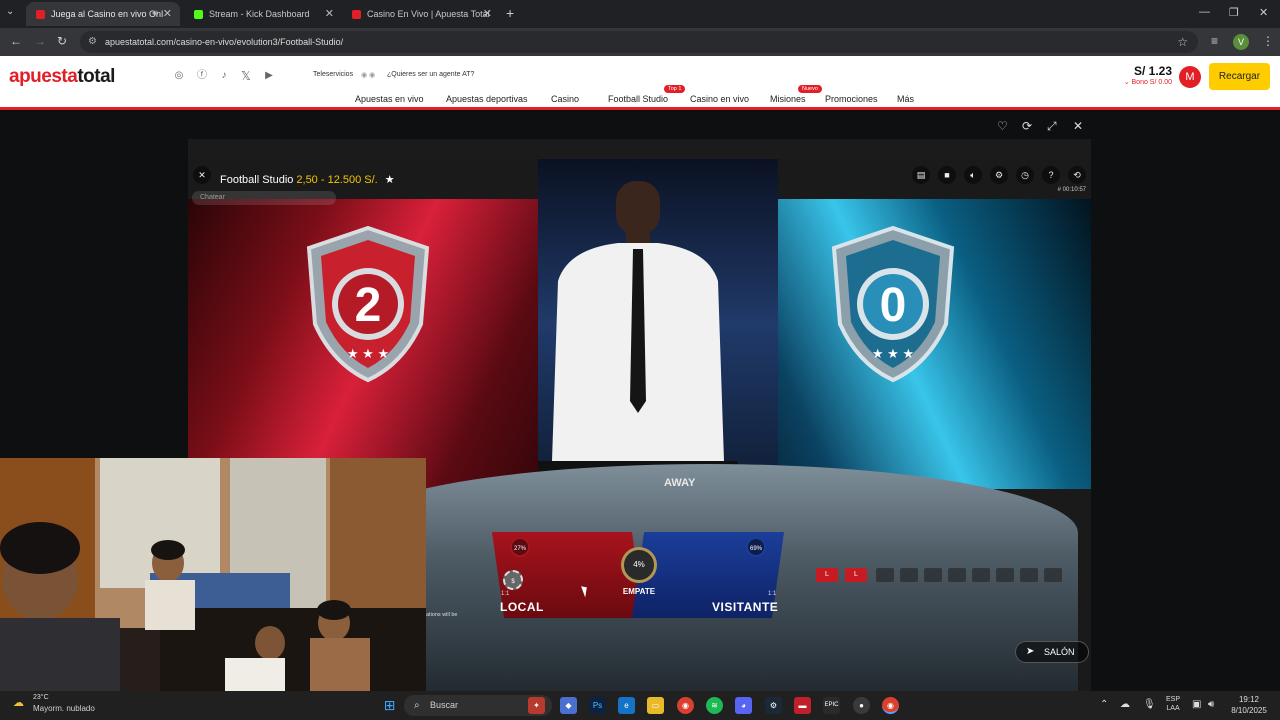 The image size is (1280, 720). What do you see at coordinates (973, 175) in the screenshot?
I see `volume-icon: 🔈︎` at bounding box center [973, 175].